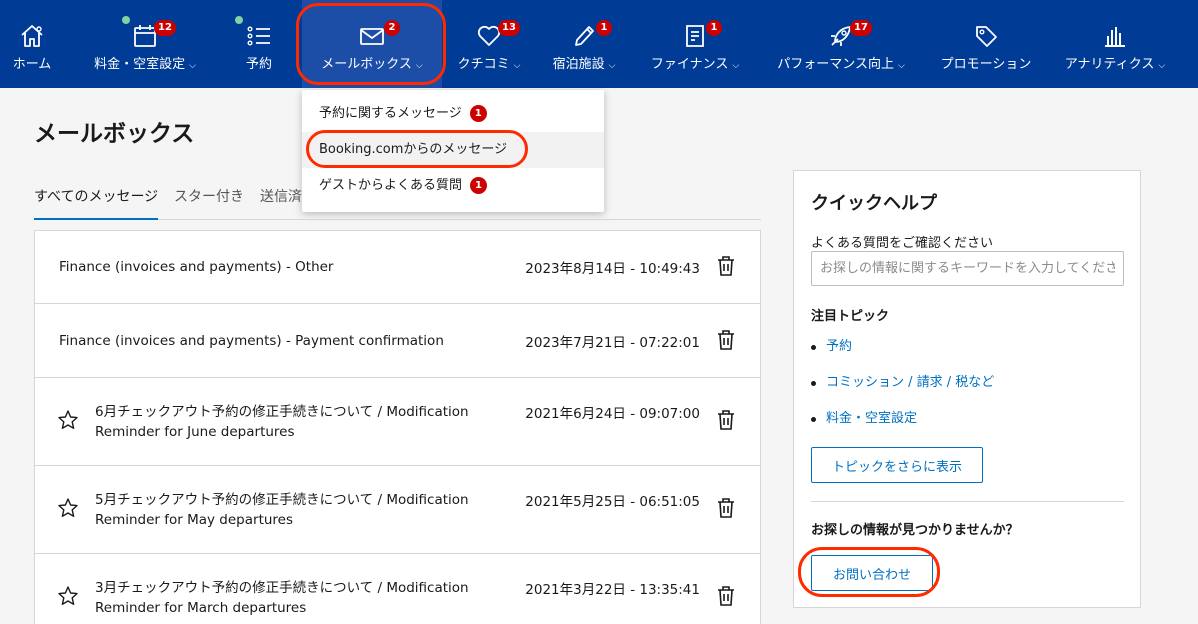  I want to click on nav-label-mailbox: メールボックス, so click(366, 64).